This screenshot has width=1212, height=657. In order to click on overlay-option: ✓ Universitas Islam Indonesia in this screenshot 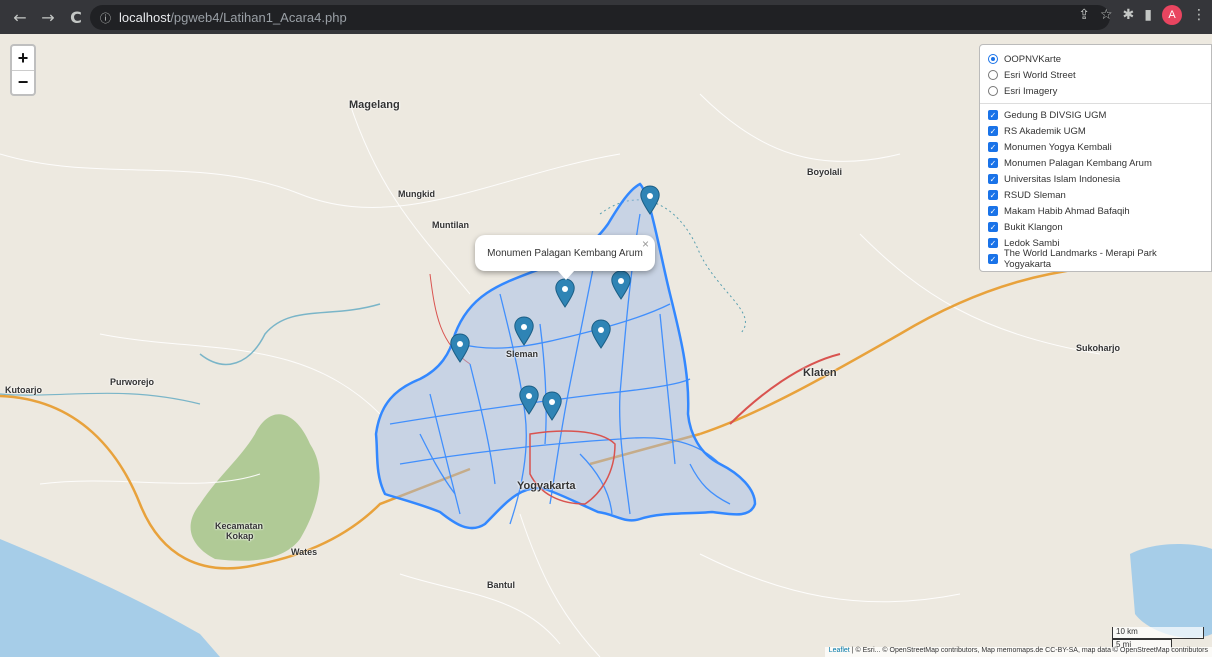, I will do `click(1095, 179)`.